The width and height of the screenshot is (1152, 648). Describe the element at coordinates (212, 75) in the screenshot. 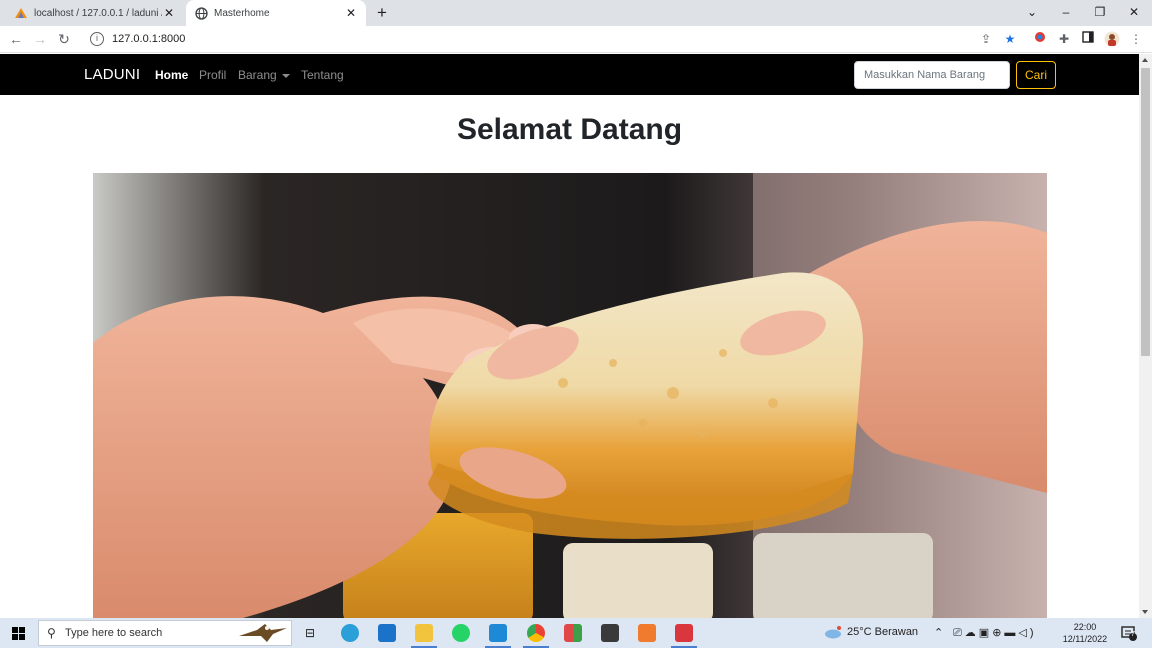

I see `nav-profil: Profil` at that location.